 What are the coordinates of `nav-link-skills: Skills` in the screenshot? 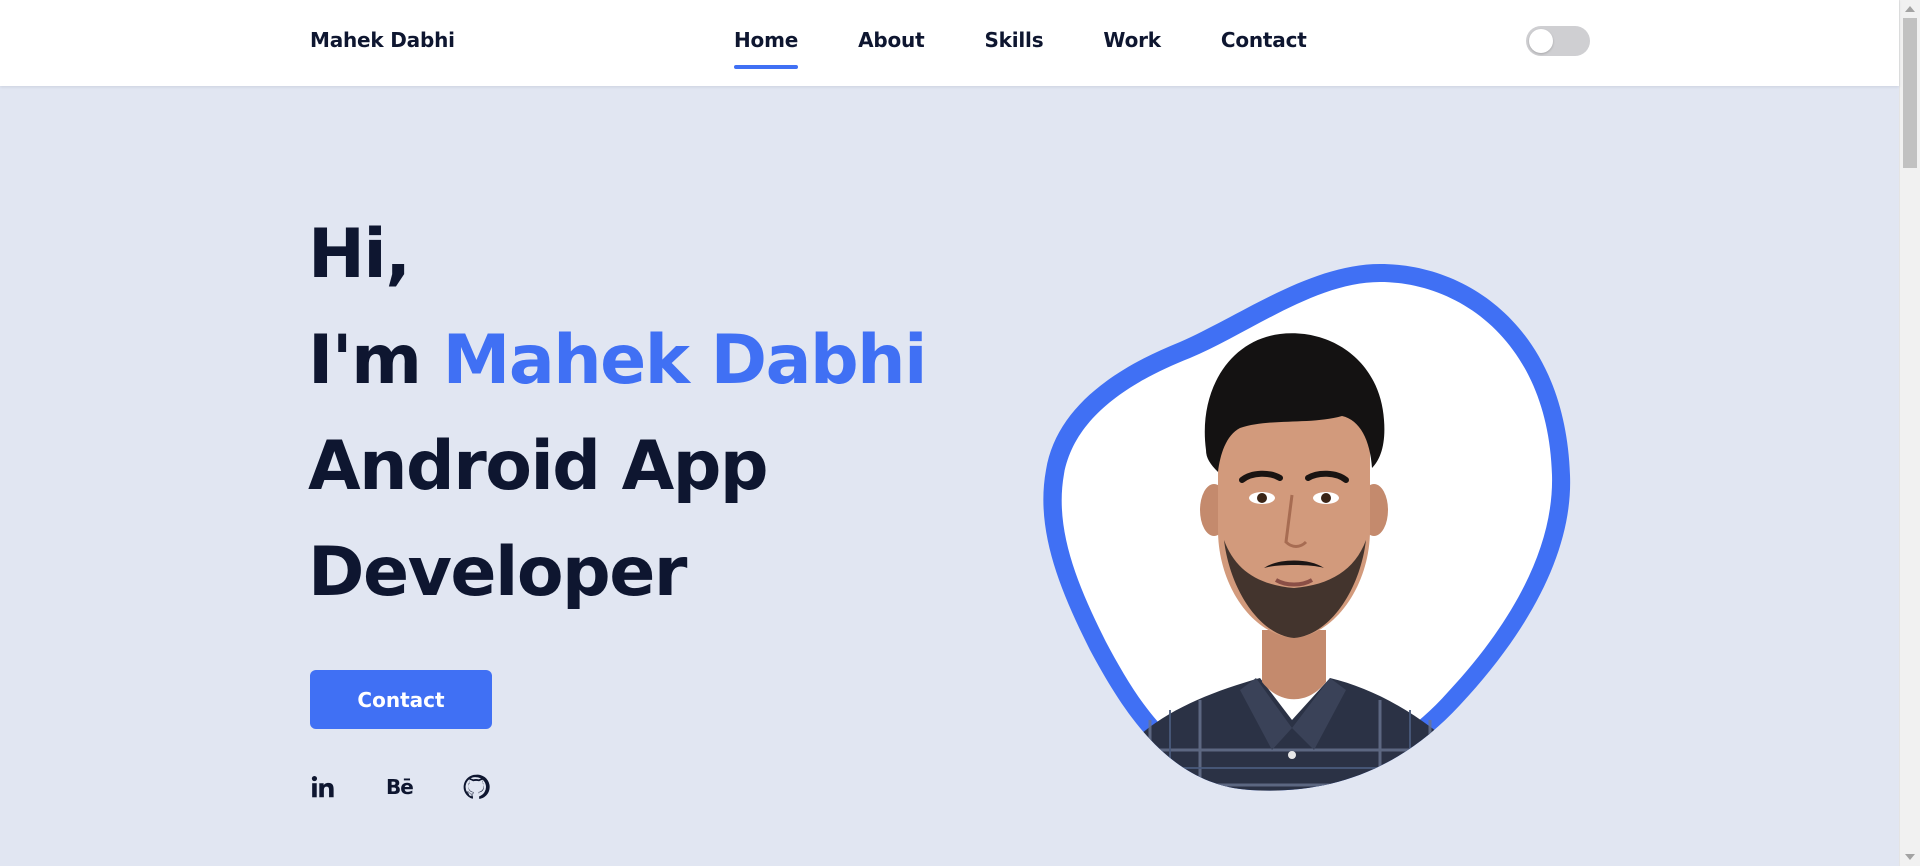 It's located at (1013, 40).